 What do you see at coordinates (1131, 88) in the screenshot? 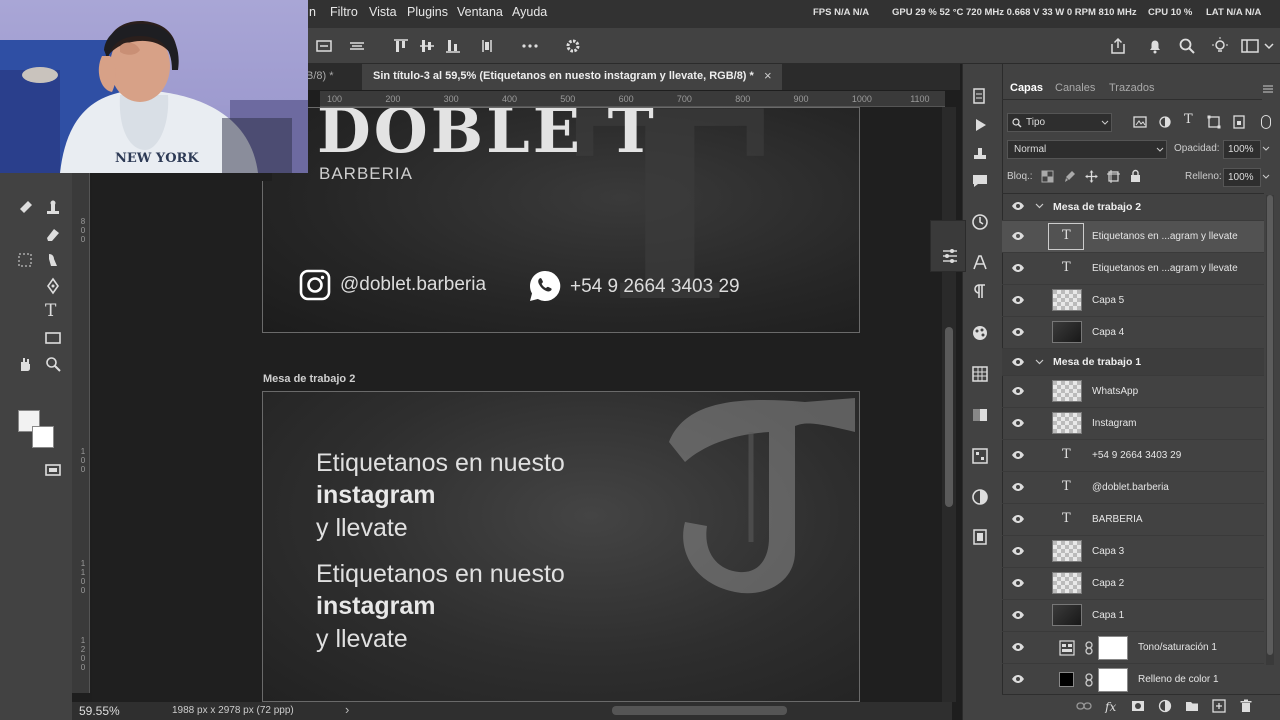
I see `tab-paths: Trazados` at bounding box center [1131, 88].